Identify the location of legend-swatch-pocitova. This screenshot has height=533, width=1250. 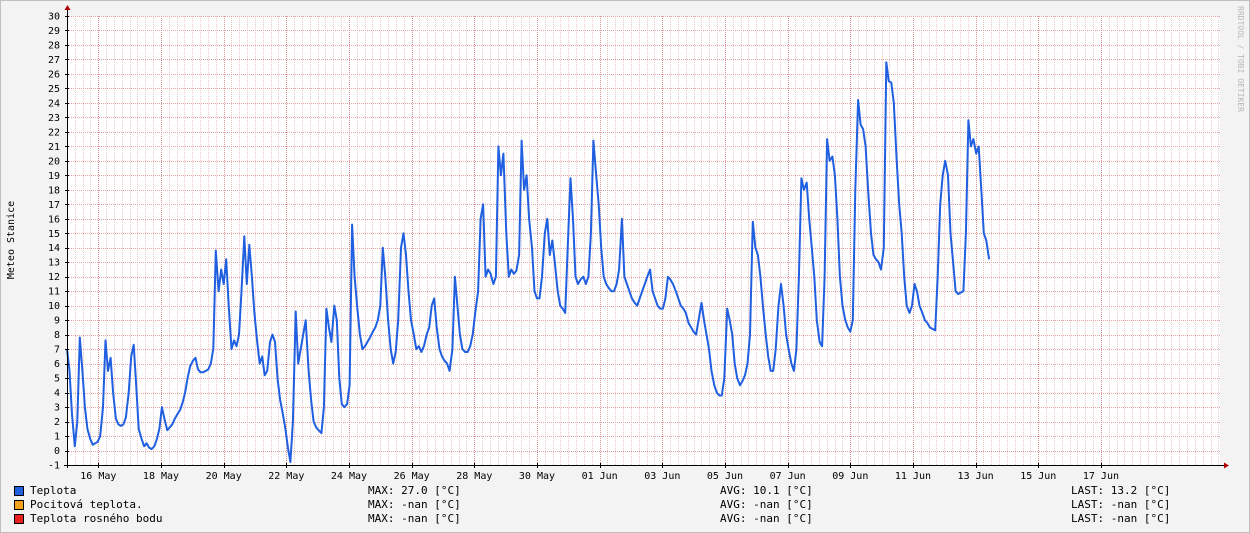
(19, 505).